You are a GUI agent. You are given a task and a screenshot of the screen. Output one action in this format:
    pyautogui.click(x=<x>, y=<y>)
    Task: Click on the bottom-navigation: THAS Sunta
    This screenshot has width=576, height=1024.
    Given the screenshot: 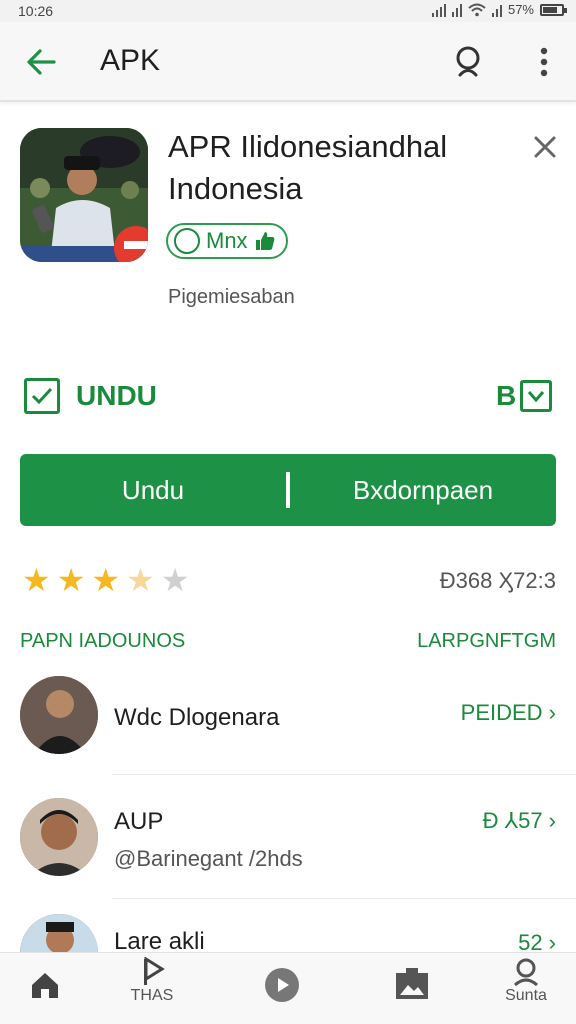 What is the action you would take?
    pyautogui.click(x=288, y=988)
    